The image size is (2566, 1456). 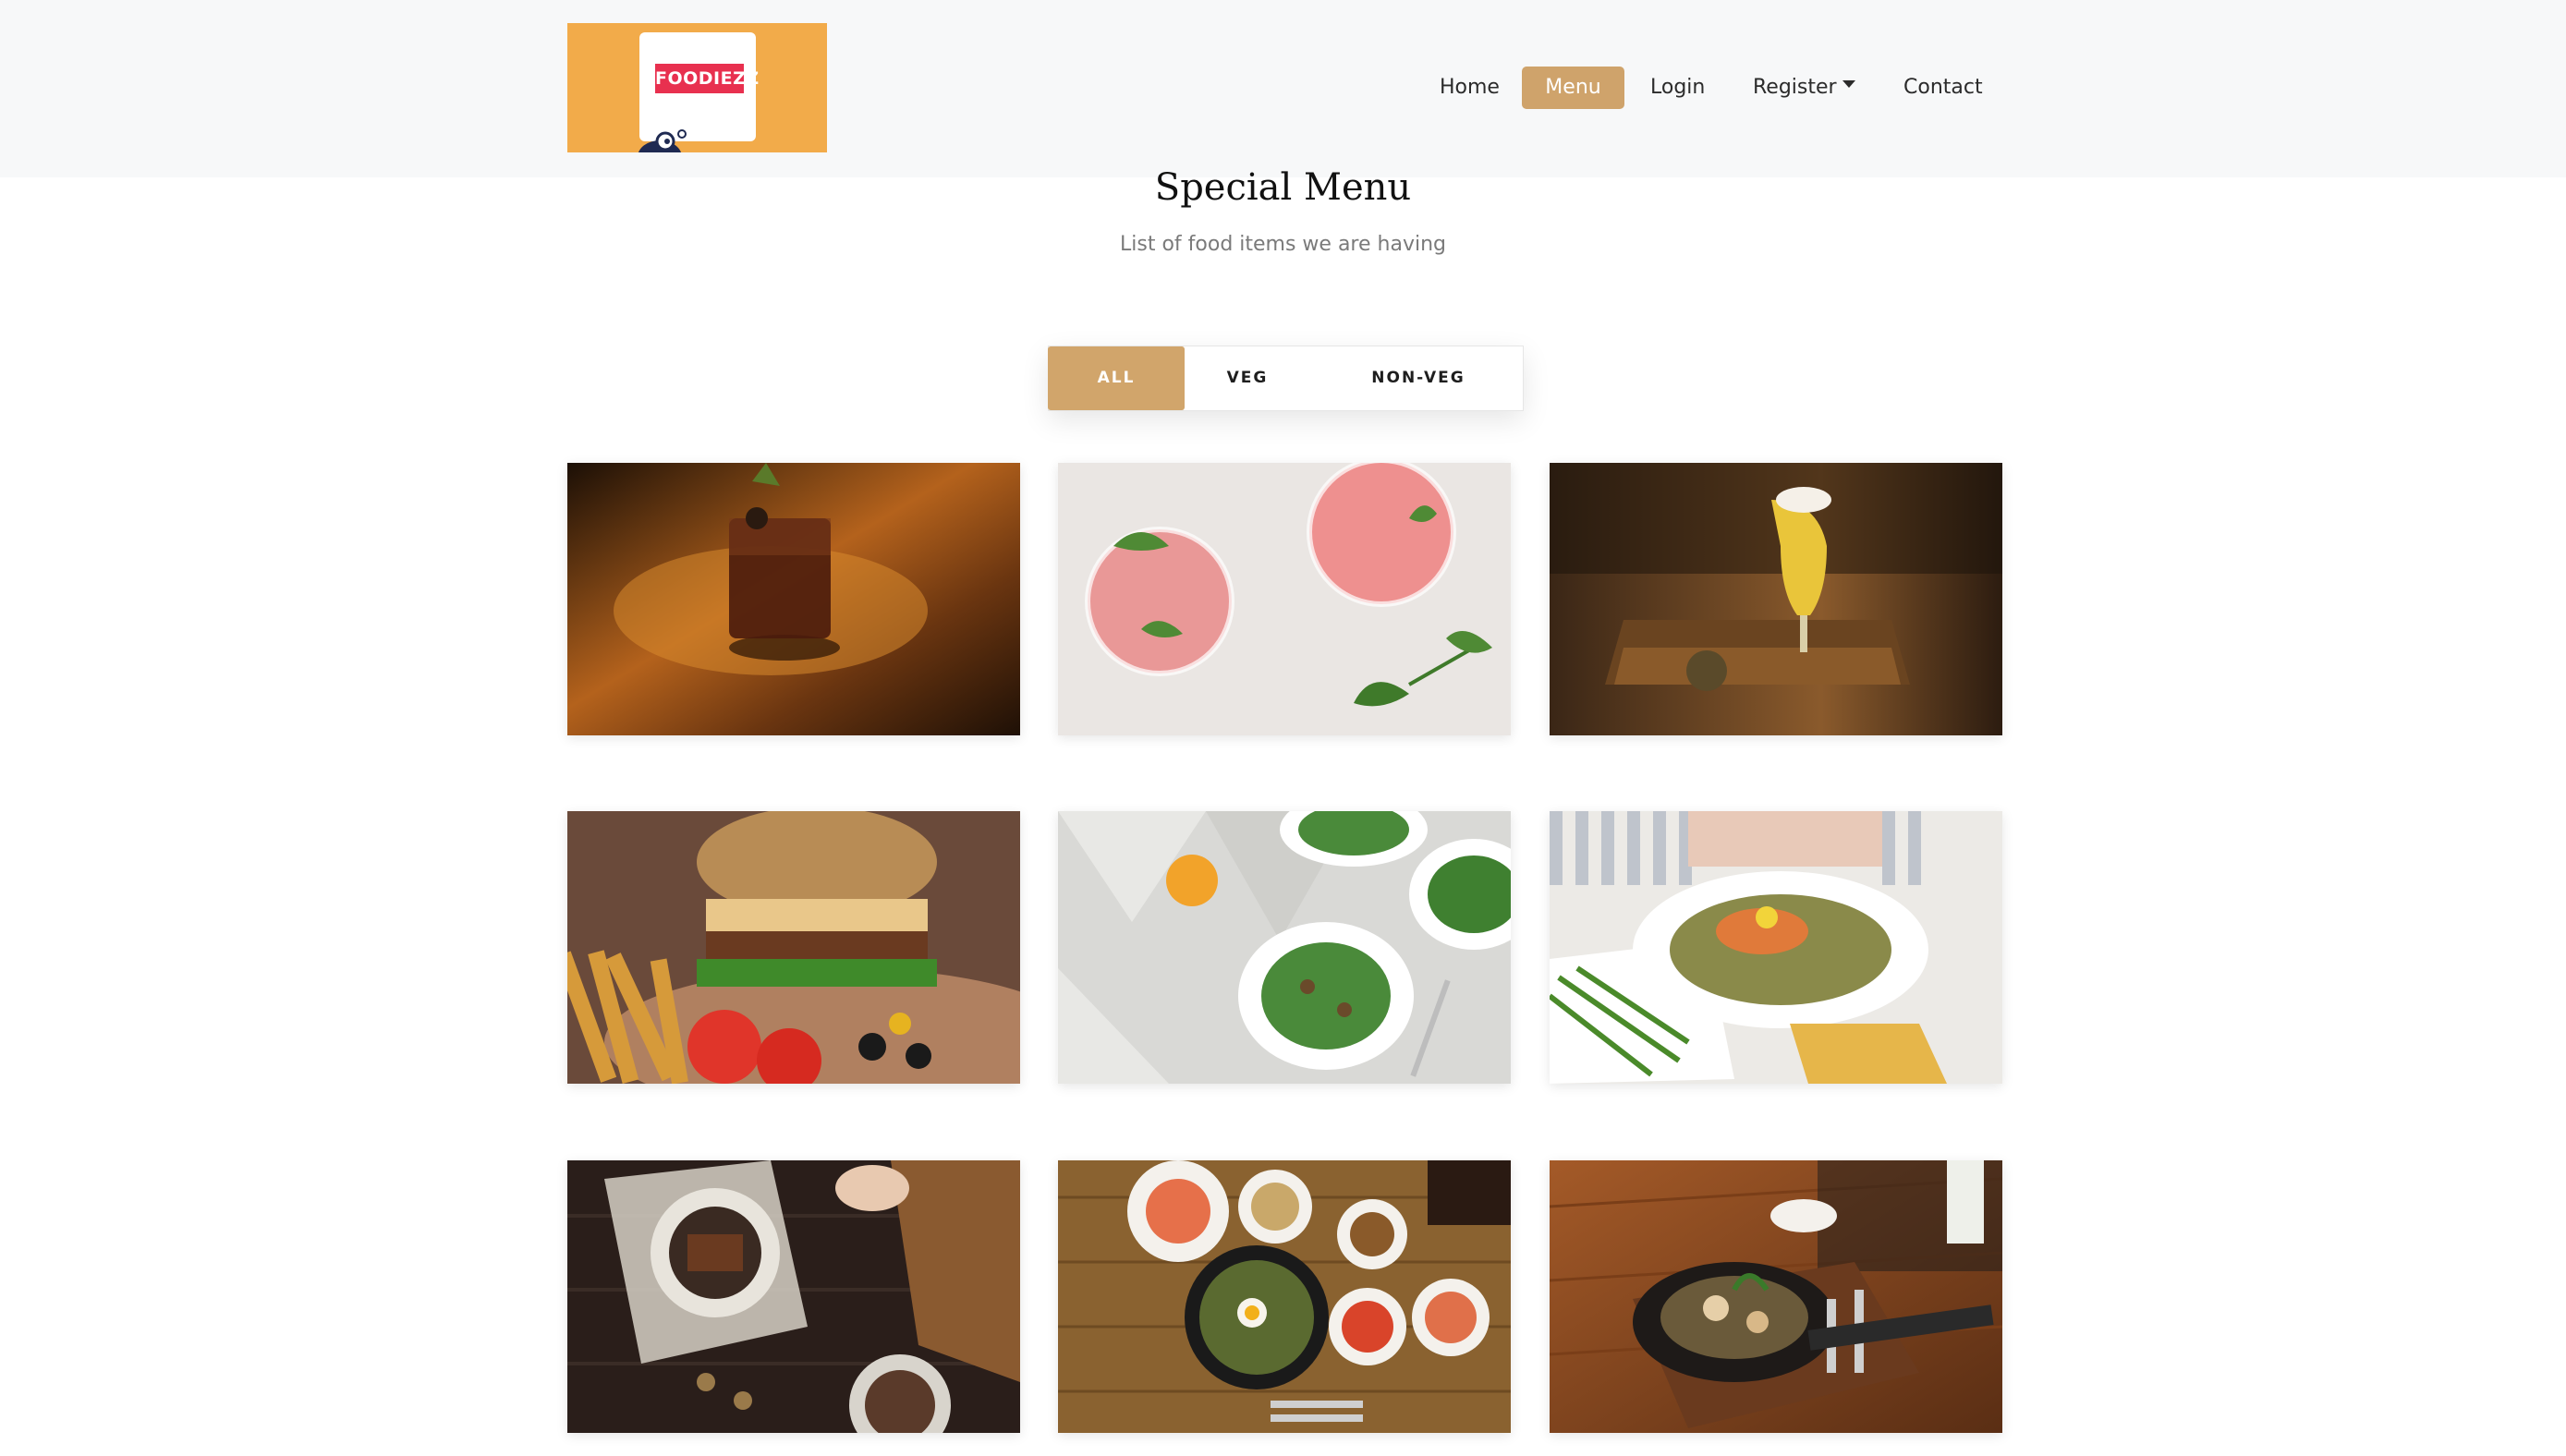 I want to click on filter-veg-button: VEG, so click(x=1247, y=378).